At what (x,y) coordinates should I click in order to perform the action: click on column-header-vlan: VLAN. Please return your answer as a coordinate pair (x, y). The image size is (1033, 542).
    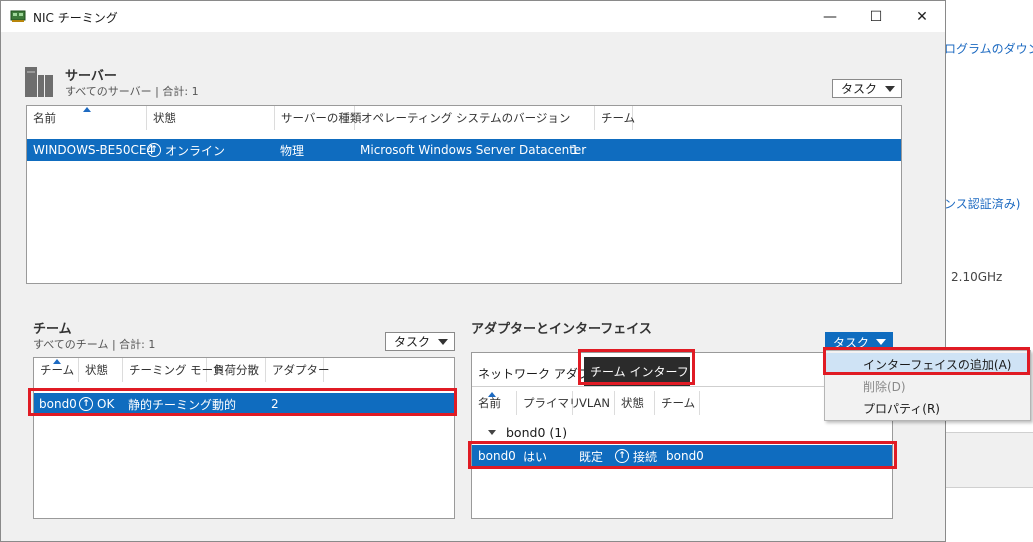
    Looking at the image, I should click on (594, 403).